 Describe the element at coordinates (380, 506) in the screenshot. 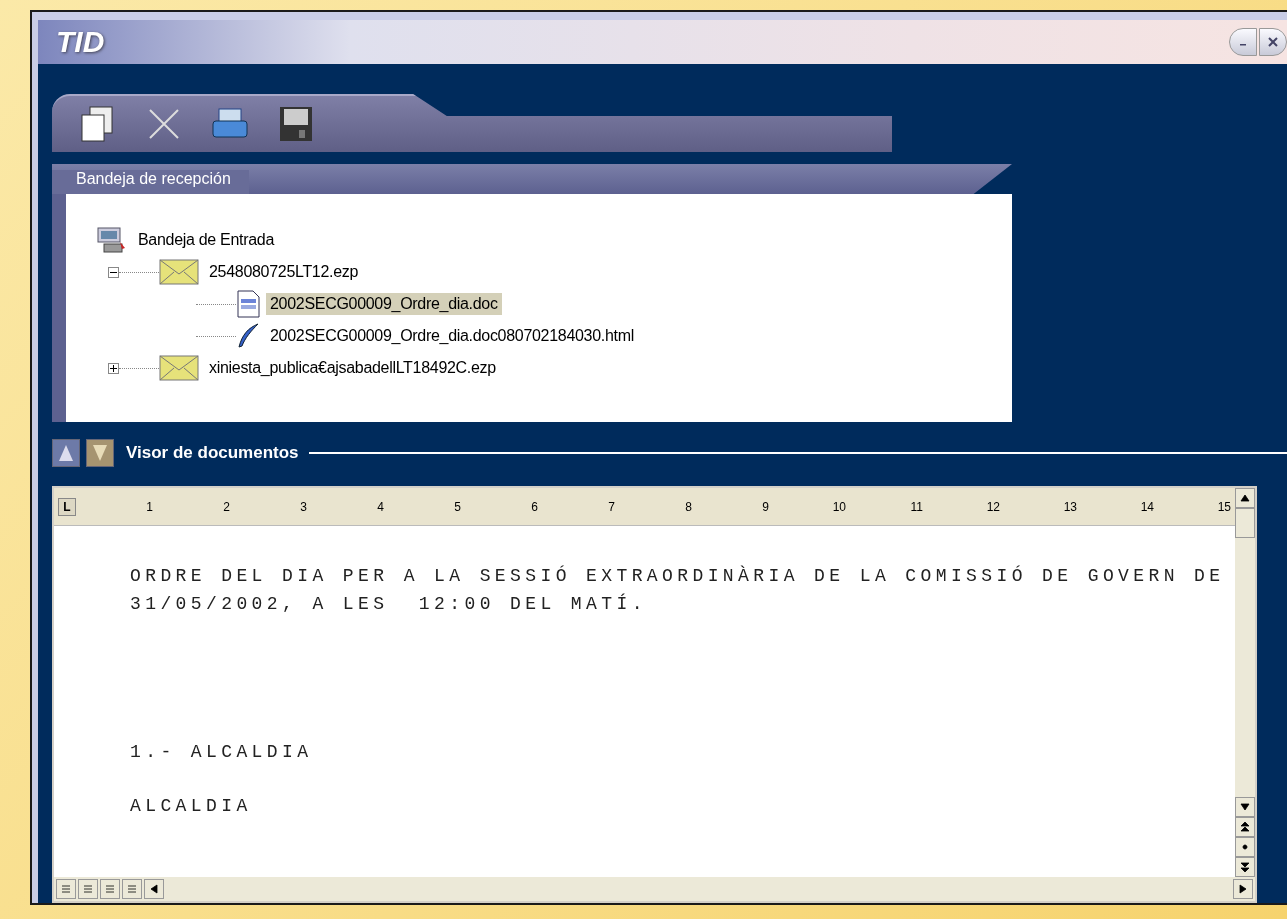

I see `ruler-number: 4` at that location.